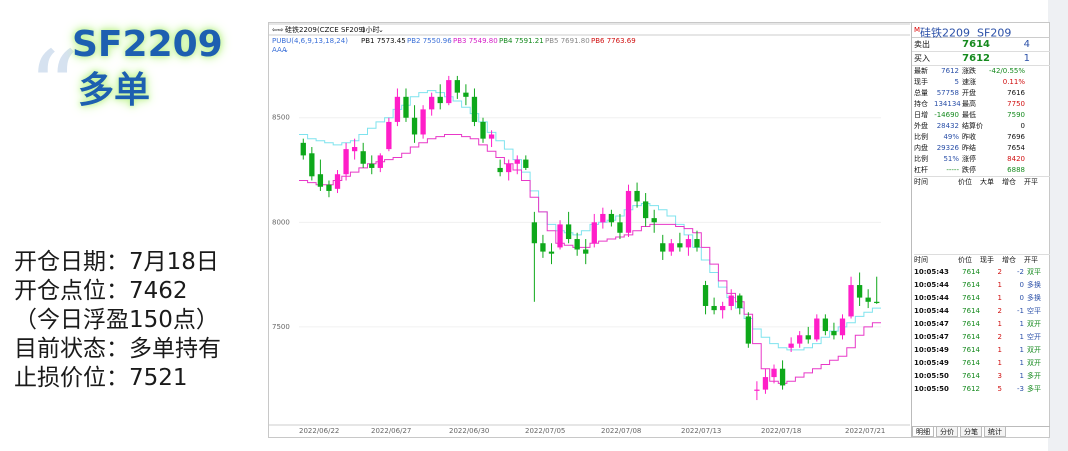 This screenshot has width=1068, height=451. I want to click on tick-time: 10:05:49, so click(931, 363).